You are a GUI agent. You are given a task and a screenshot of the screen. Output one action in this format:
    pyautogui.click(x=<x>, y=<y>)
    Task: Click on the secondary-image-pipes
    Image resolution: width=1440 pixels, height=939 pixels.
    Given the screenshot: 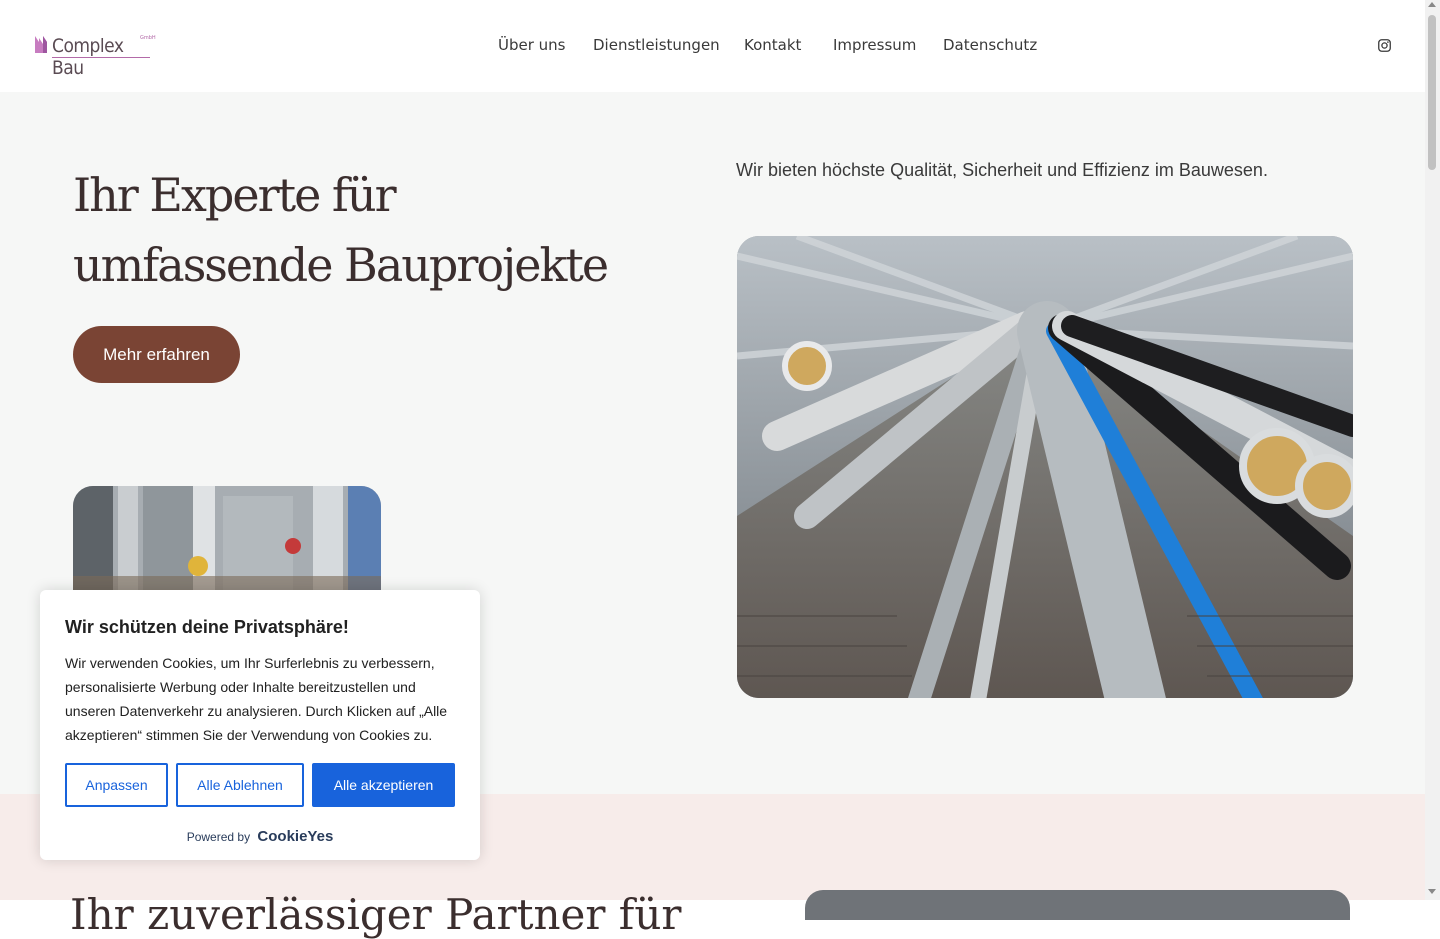 What is the action you would take?
    pyautogui.click(x=227, y=546)
    